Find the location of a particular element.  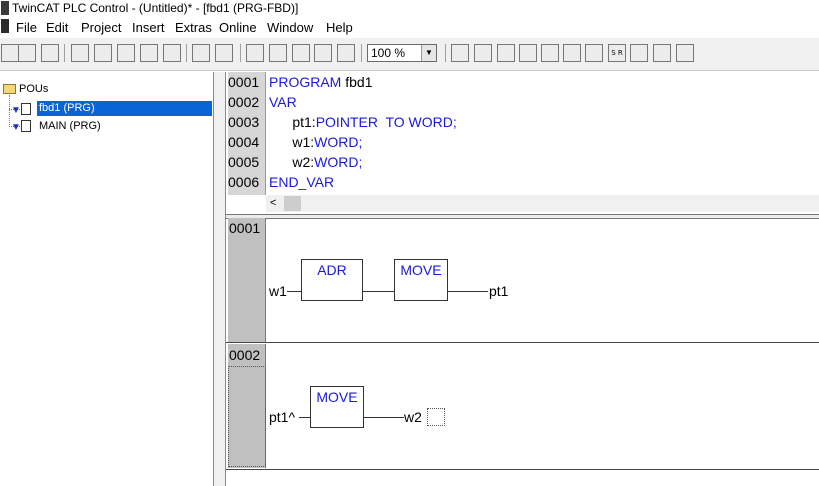

code-line-4: w1:WORD; is located at coordinates (316, 142).